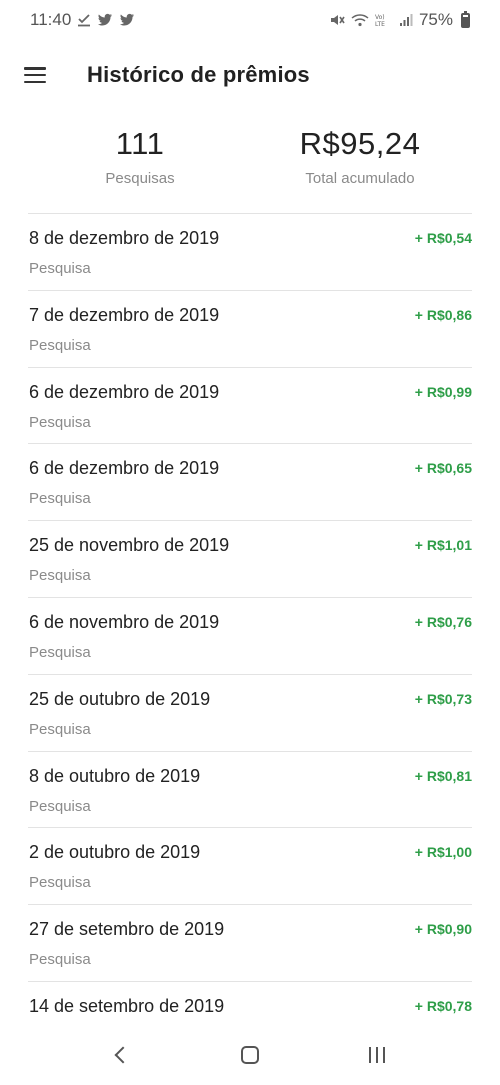 This screenshot has height=1085, width=500. I want to click on list-item: 2 de outubro de 2019 Pesquisa + R$1,00, so click(250, 865).